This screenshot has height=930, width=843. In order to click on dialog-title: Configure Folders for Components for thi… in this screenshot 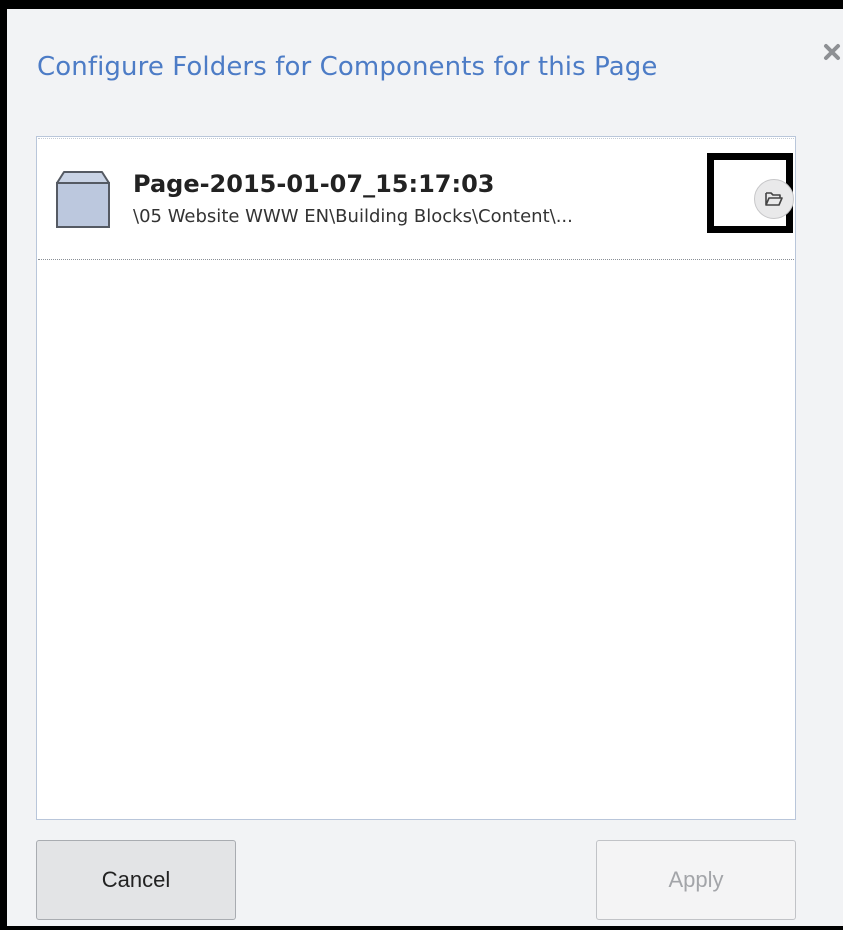, I will do `click(347, 67)`.